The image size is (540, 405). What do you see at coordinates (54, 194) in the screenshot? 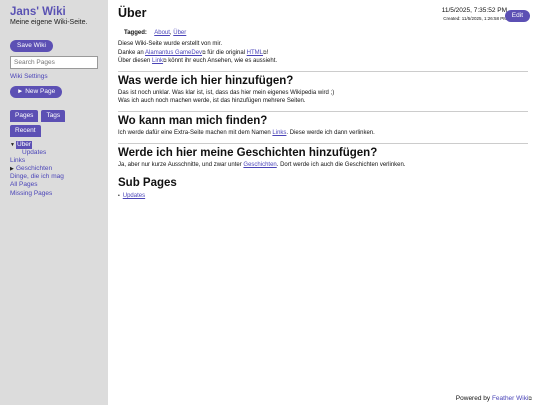
I see `tree-item-missing: Missing Pages` at bounding box center [54, 194].